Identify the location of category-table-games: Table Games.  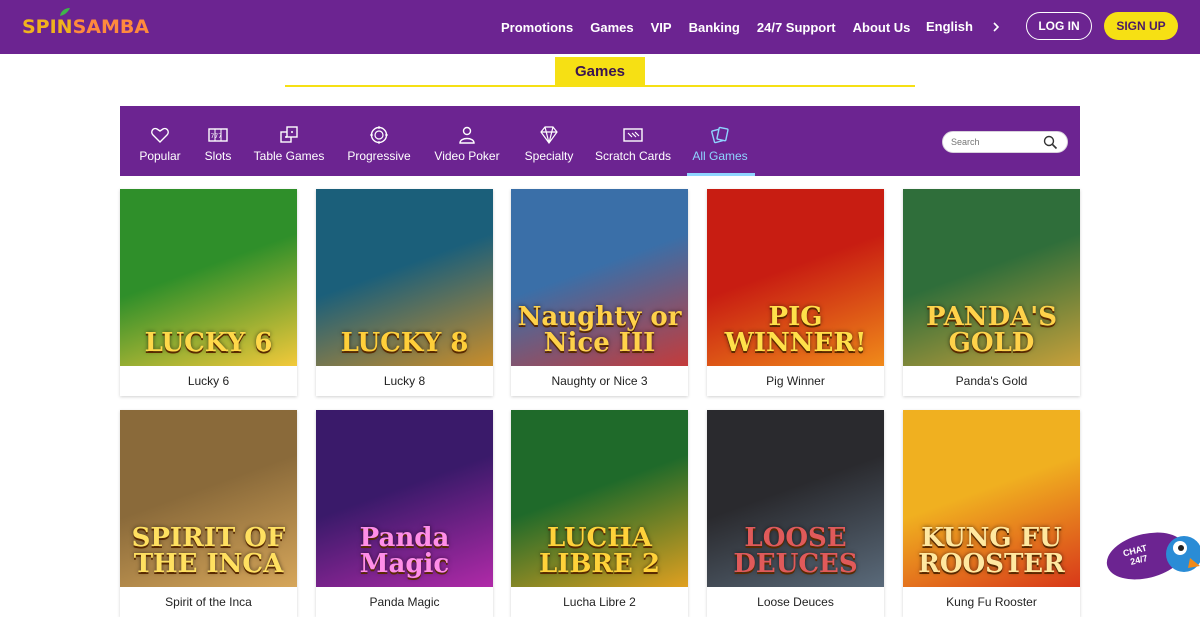
(289, 141).